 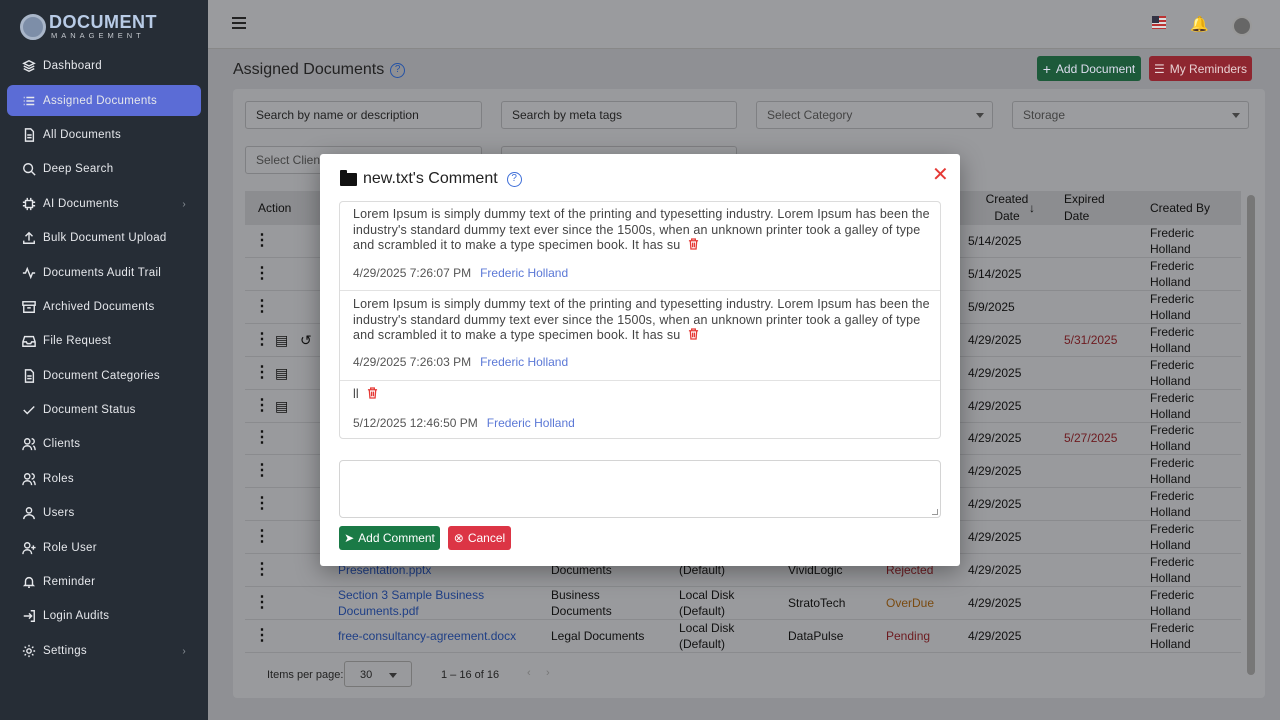 I want to click on add-document-button: + Add Document, so click(x=1089, y=68).